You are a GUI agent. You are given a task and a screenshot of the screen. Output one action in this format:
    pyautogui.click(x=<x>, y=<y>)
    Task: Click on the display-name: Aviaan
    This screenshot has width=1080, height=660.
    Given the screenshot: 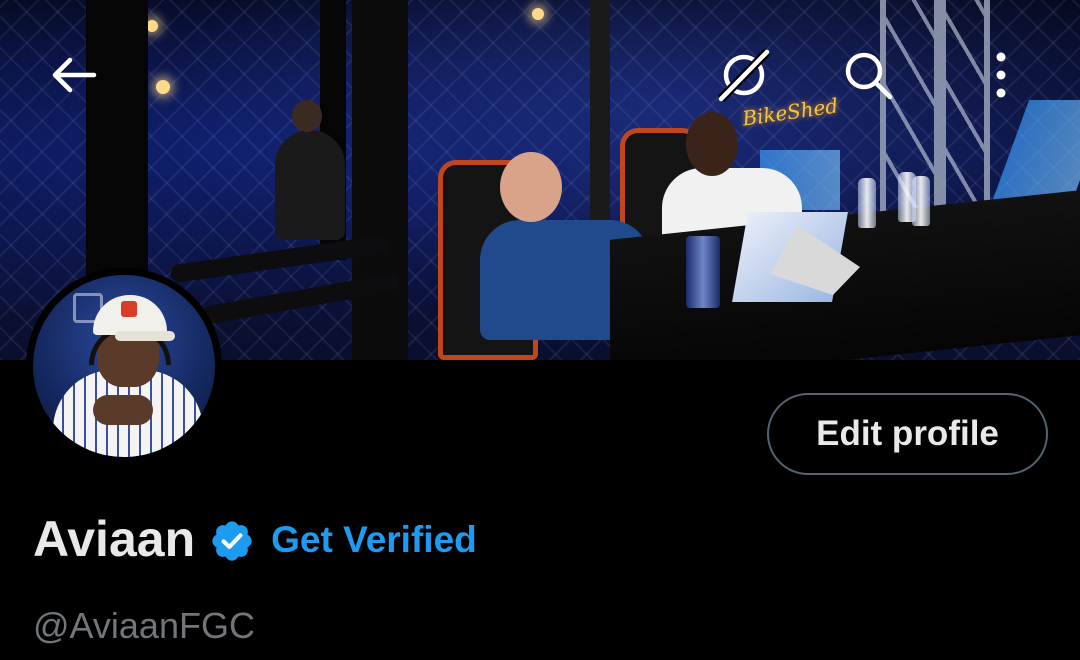 What is the action you would take?
    pyautogui.click(x=114, y=539)
    